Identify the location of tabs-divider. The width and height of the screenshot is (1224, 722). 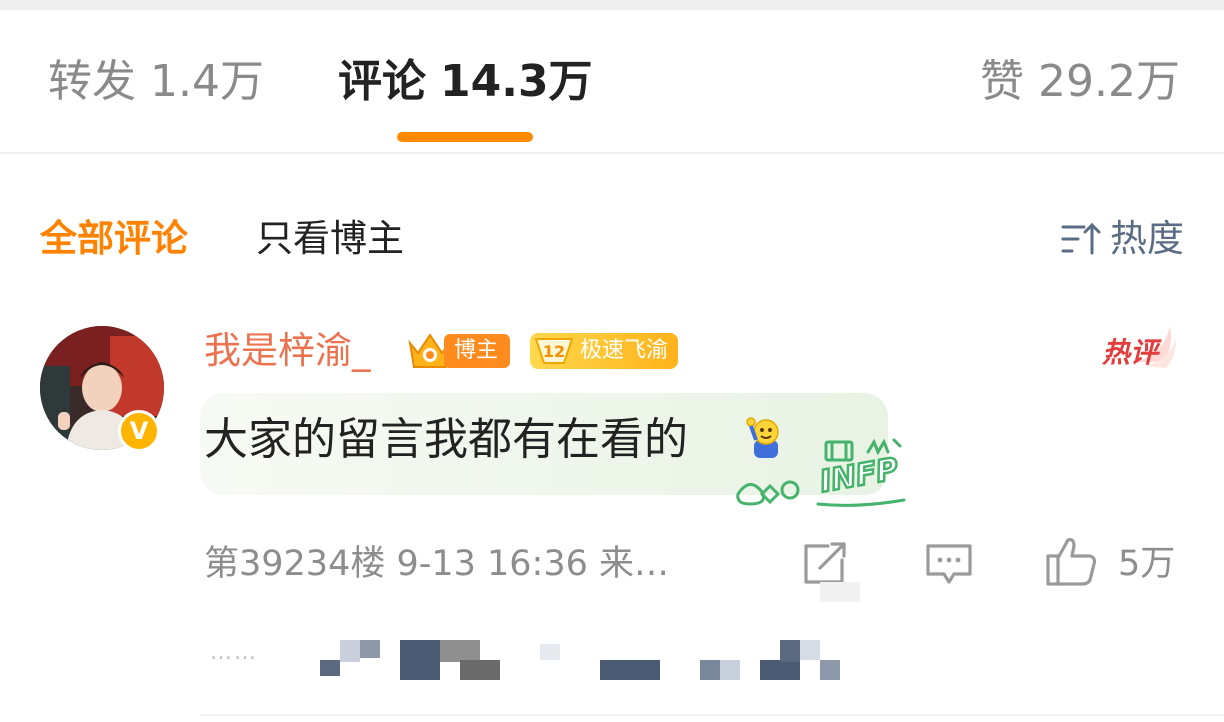
(612, 153).